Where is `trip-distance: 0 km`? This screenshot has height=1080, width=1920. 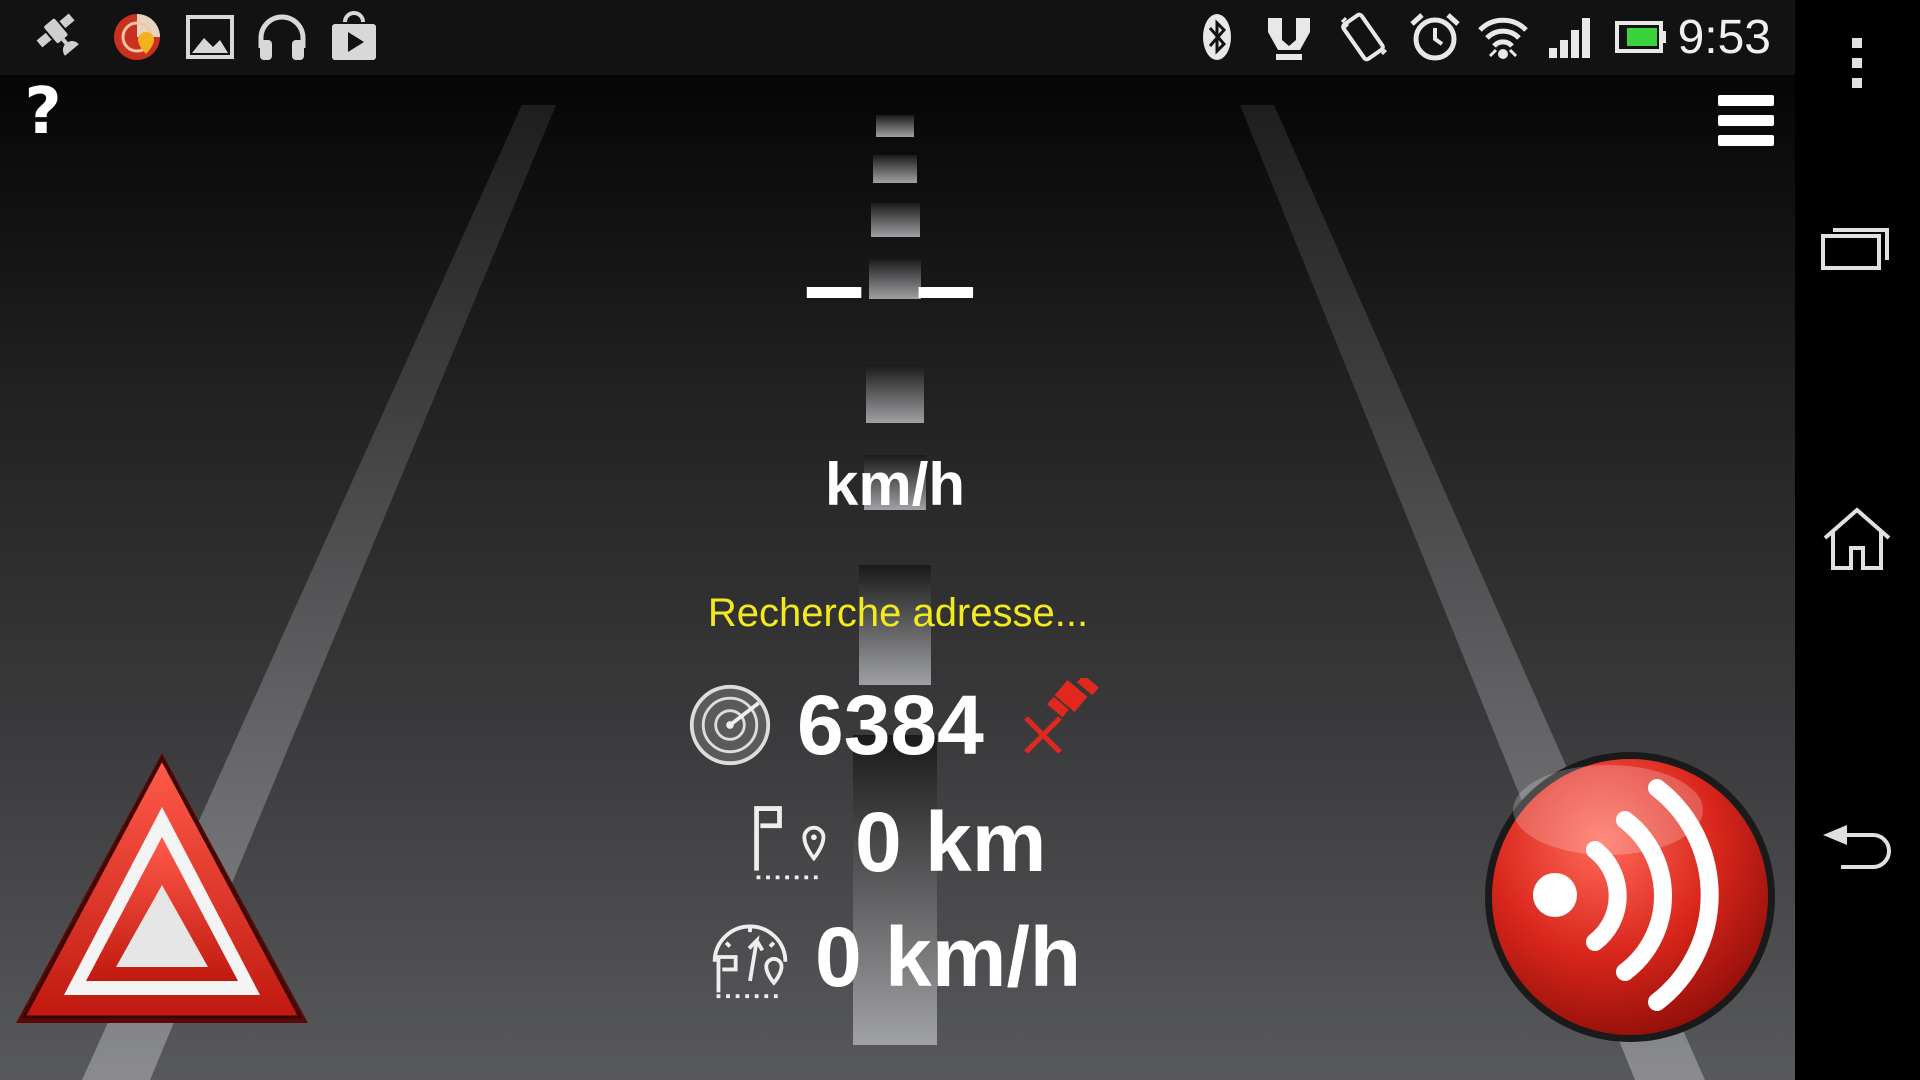
trip-distance: 0 km is located at coordinates (951, 842).